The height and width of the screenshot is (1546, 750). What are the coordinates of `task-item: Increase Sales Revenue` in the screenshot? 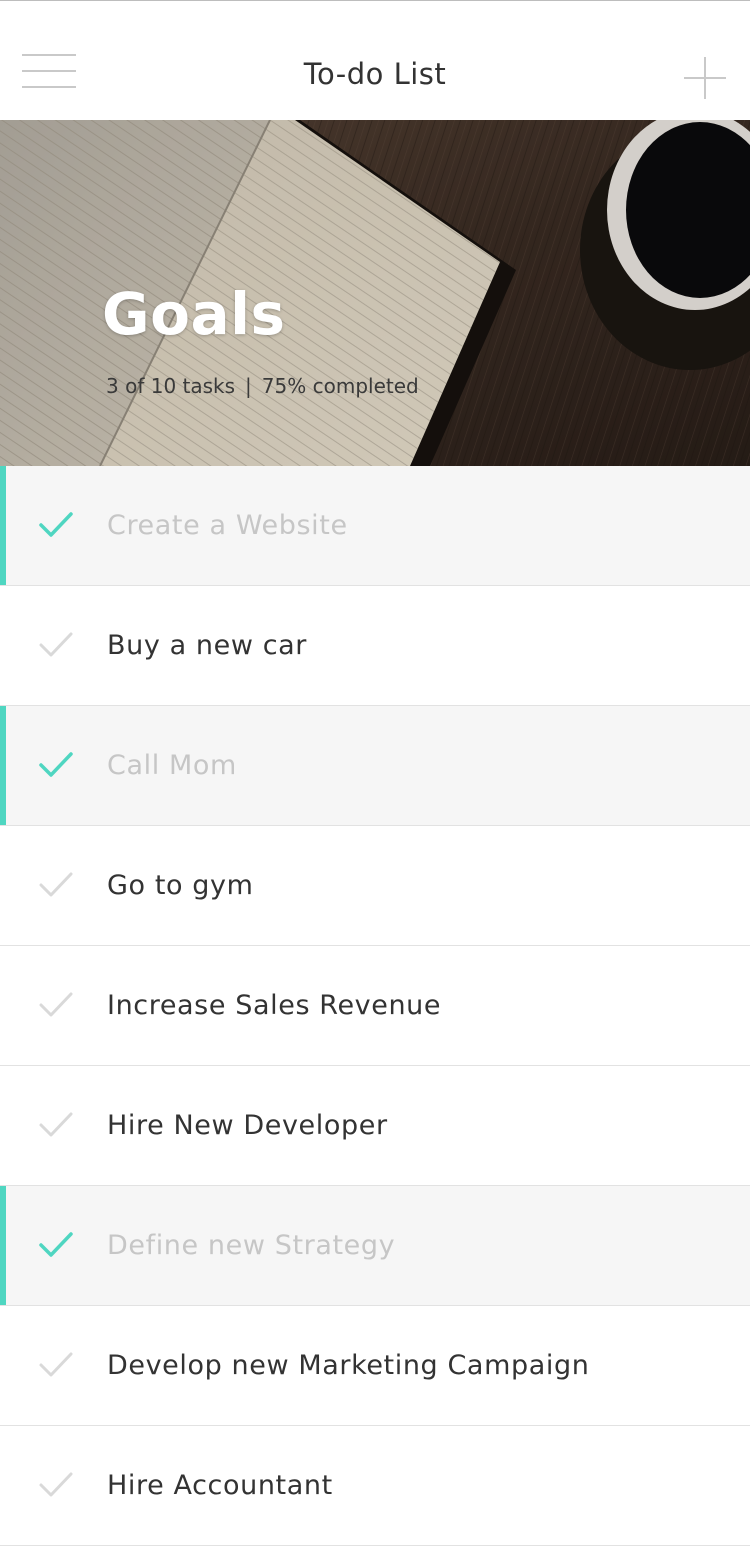 It's located at (375, 1006).